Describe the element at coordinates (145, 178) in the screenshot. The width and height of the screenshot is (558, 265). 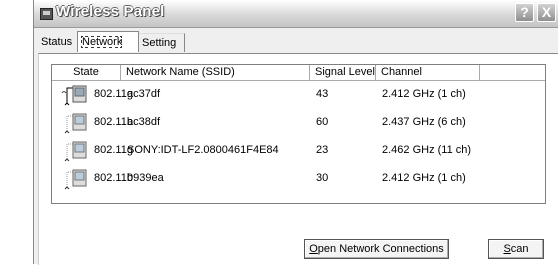
I see `network-ssid: 0939ea` at that location.